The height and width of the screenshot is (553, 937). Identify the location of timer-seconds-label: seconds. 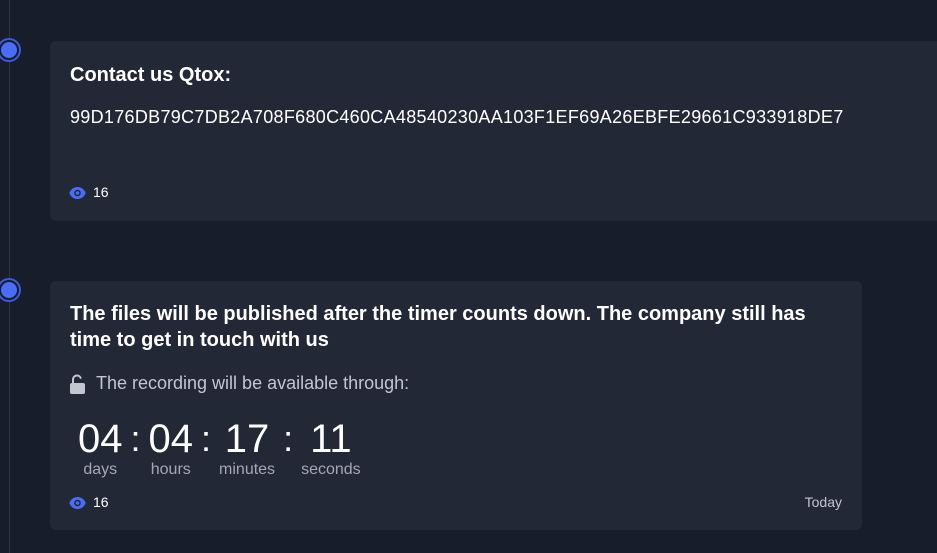
(331, 469).